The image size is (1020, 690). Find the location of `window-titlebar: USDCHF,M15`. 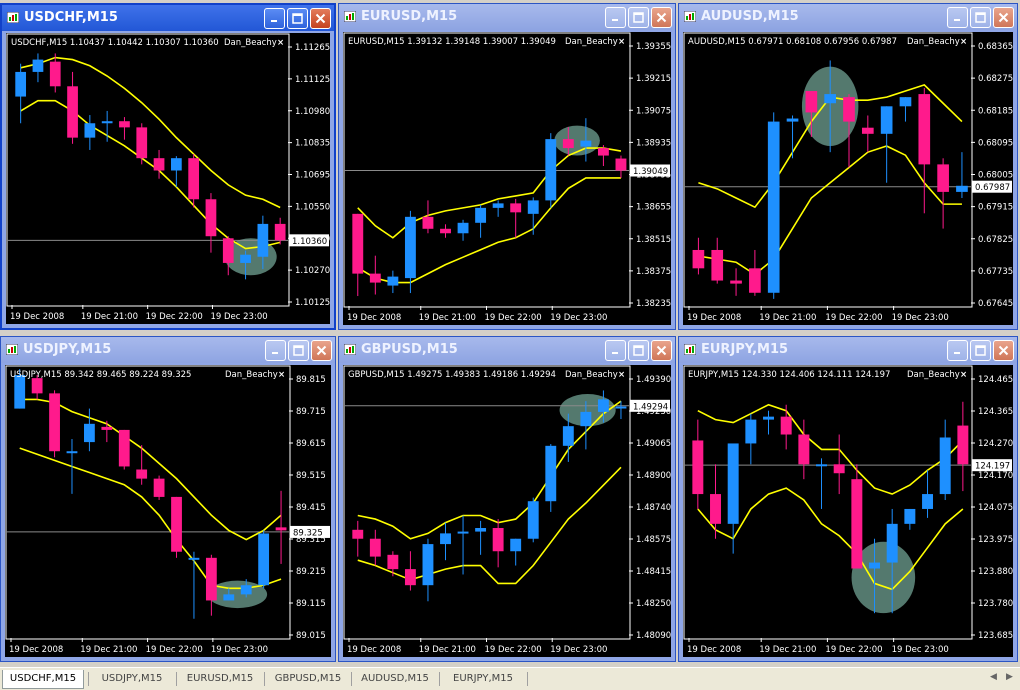

window-titlebar: USDCHF,M15 is located at coordinates (168, 18).